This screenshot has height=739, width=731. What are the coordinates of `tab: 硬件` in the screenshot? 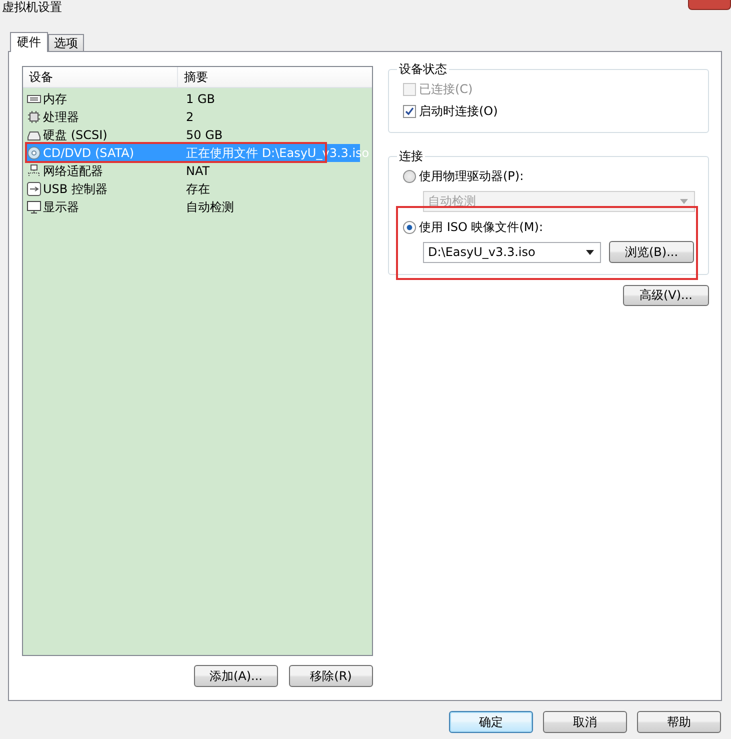 It's located at (29, 42).